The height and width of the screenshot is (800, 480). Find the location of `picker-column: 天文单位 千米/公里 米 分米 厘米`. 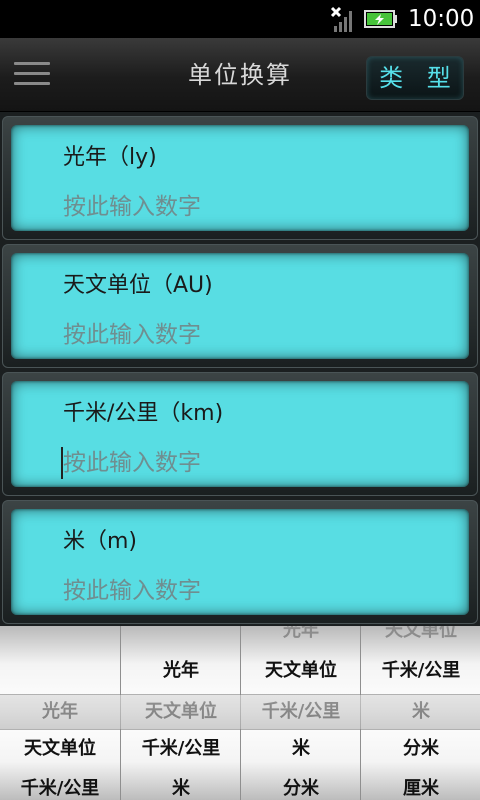

picker-column: 天文单位 千米/公里 米 分米 厘米 is located at coordinates (420, 713).